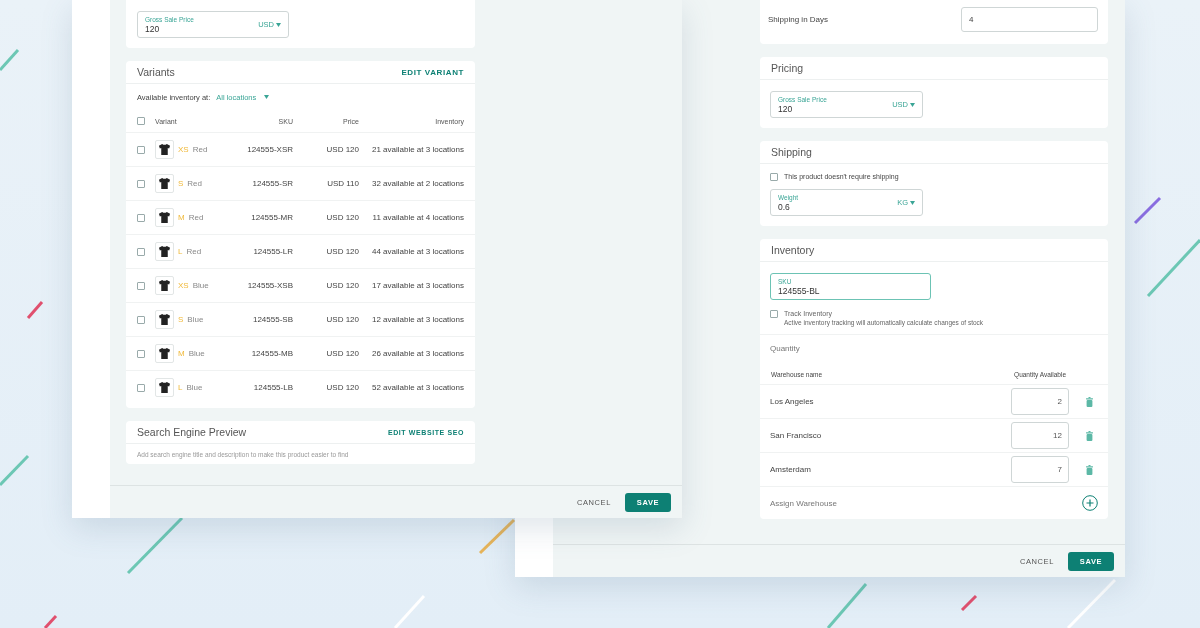 This screenshot has height=628, width=1200. I want to click on card-title: Search Engine Preview, so click(192, 432).